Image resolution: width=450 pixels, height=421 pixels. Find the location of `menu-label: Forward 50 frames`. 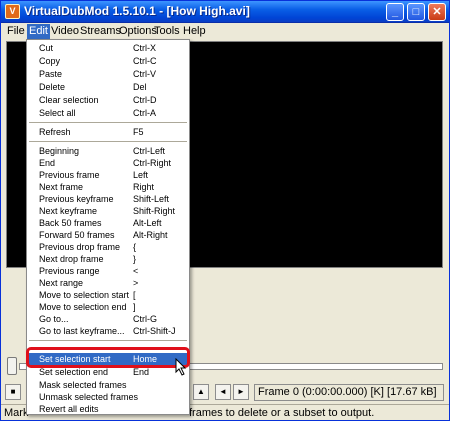

menu-label: Forward 50 frames is located at coordinates (77, 235).